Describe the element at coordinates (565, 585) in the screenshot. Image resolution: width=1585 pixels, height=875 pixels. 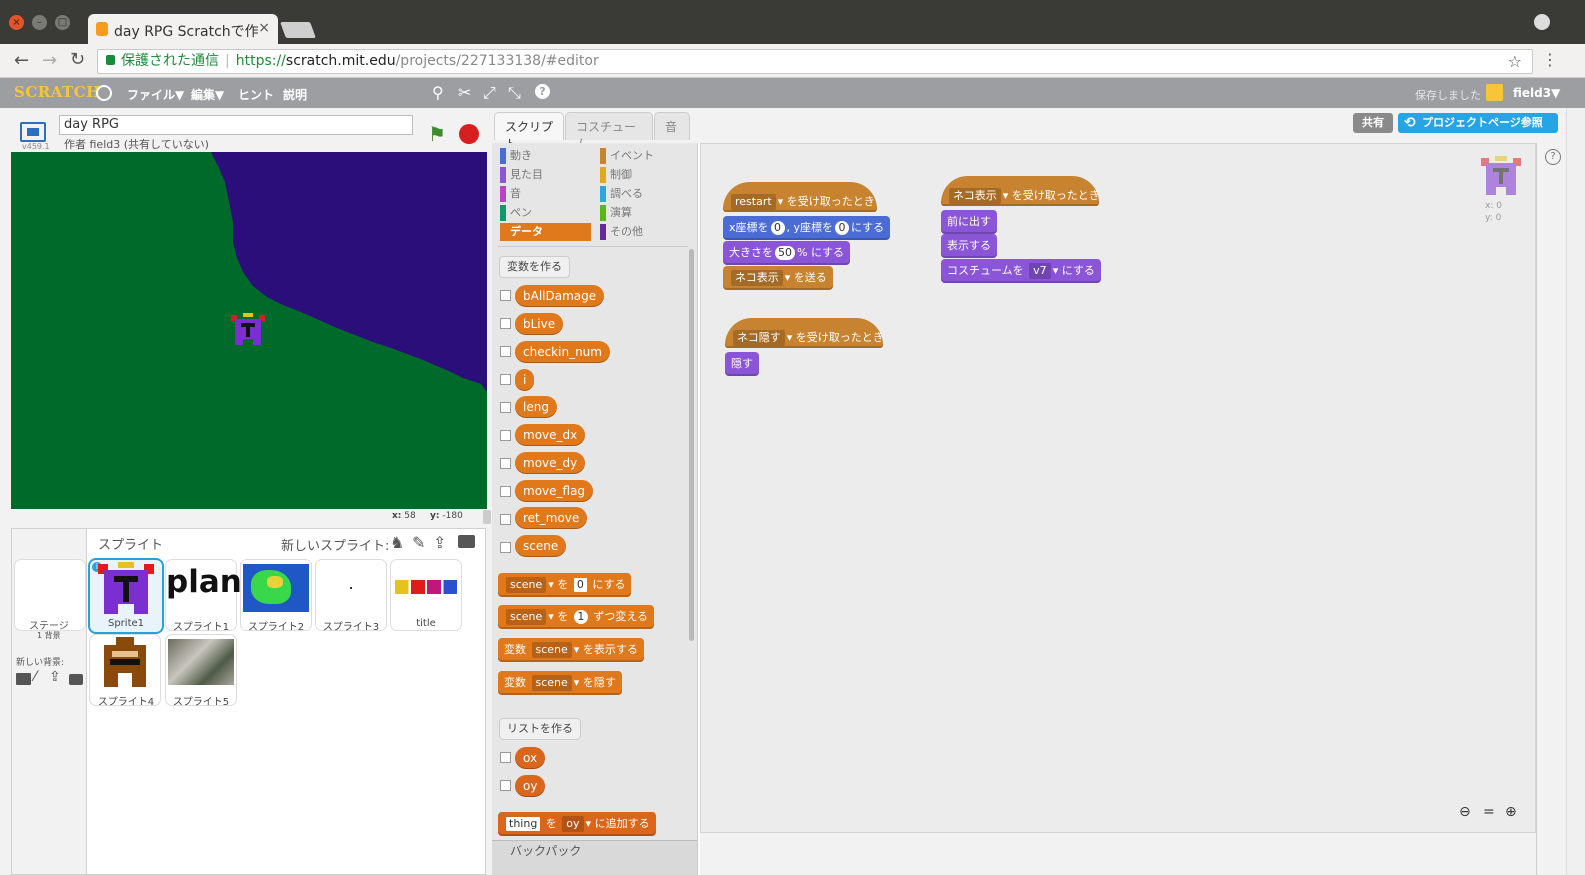
I see `set-variable-block: scene ▾ を 0 にする` at that location.